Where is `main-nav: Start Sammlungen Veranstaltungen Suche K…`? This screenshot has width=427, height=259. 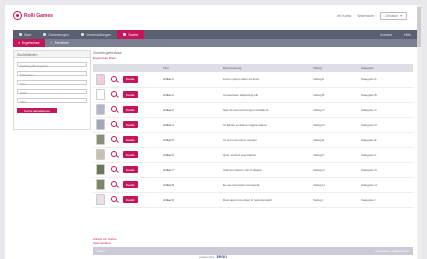 main-nav: Start Sammlungen Veranstaltungen Suche K… is located at coordinates (215, 34).